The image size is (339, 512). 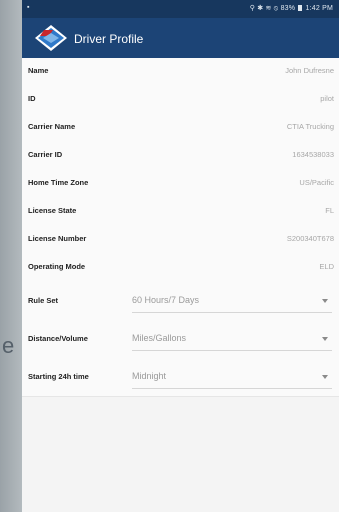 I want to click on profile-row-carrier-name: Carrier Name CTIA Trucking, so click(x=180, y=128).